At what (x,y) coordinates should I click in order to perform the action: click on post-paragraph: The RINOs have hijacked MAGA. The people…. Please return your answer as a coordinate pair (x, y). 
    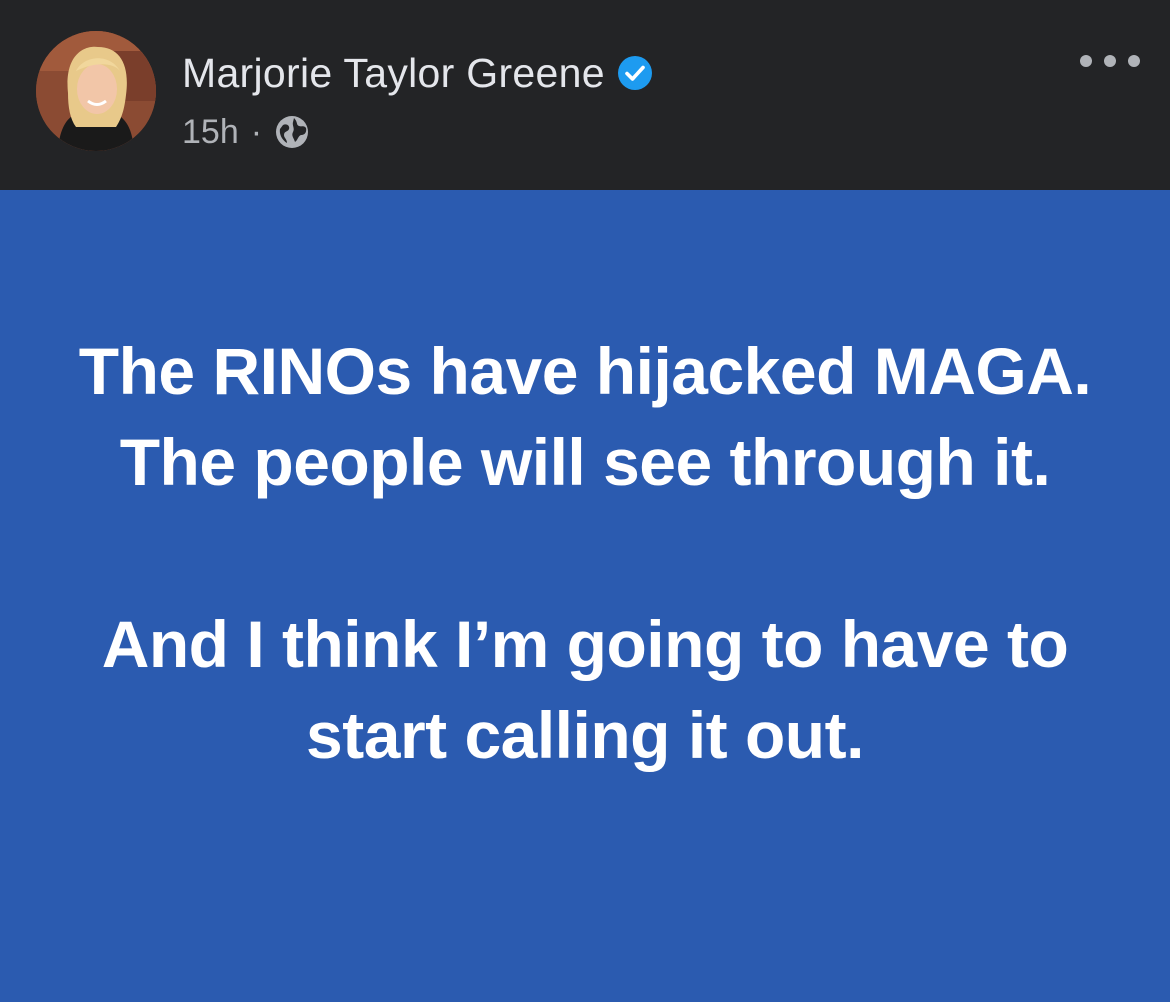
    Looking at the image, I should click on (585, 416).